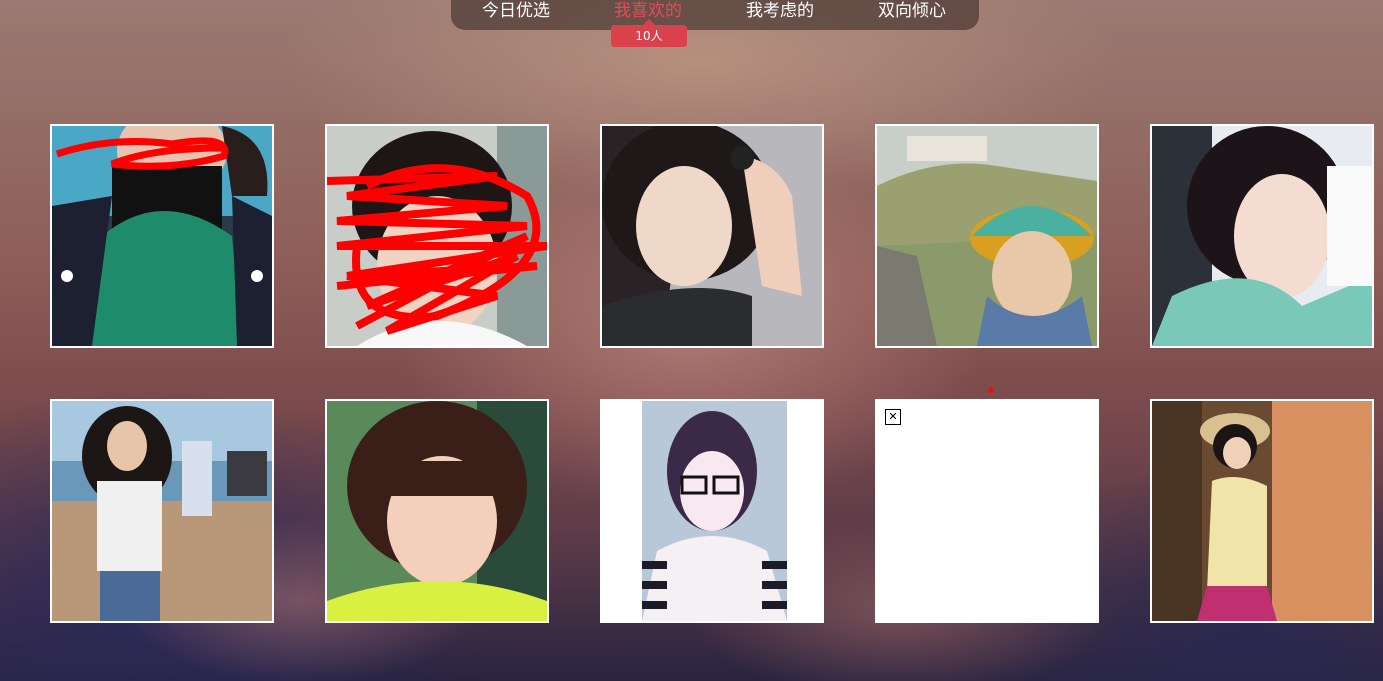  I want to click on tab-considering: 我考虑的, so click(780, 12).